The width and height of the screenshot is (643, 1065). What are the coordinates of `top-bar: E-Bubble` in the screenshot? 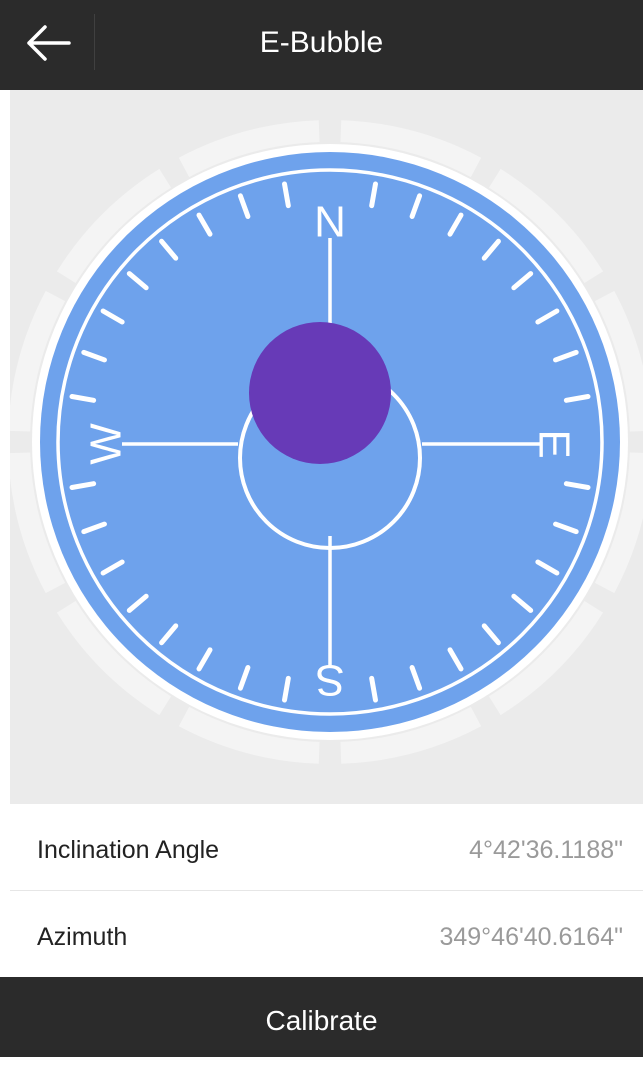 It's located at (321, 45).